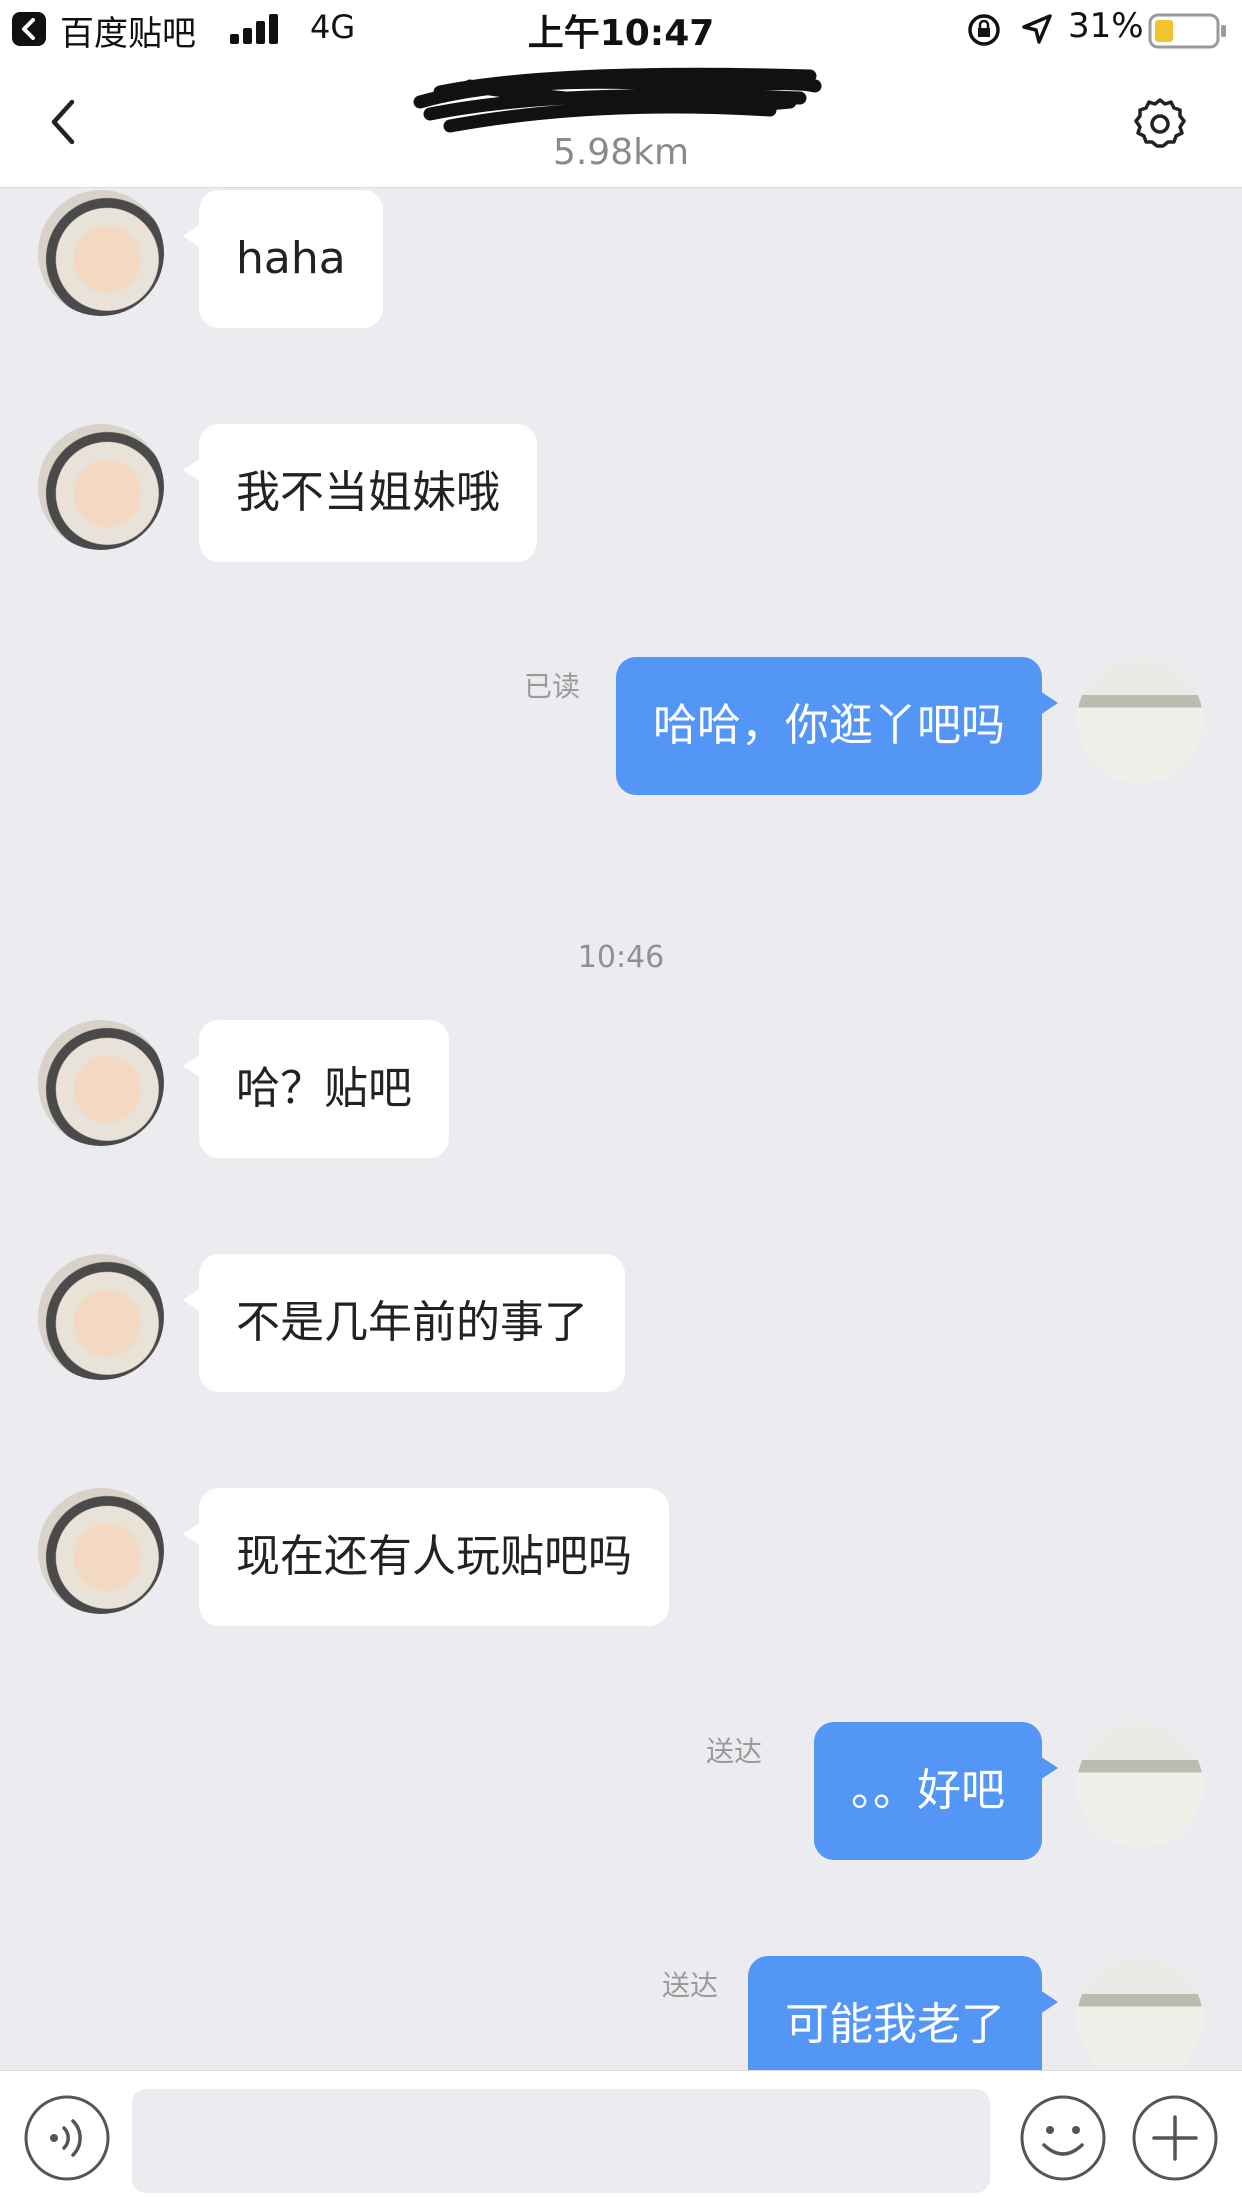 This screenshot has height=2205, width=1242. What do you see at coordinates (1063, 2138) in the screenshot?
I see `emoji-icon` at bounding box center [1063, 2138].